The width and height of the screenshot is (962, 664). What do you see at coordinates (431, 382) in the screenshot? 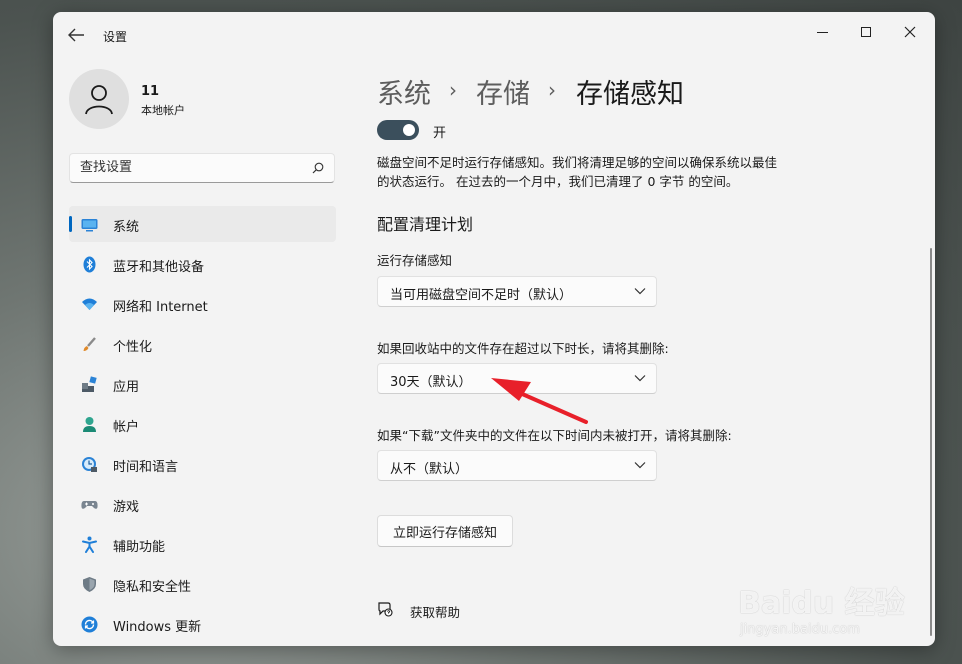
I see `dropdown-value: 30天（默认）` at bounding box center [431, 382].